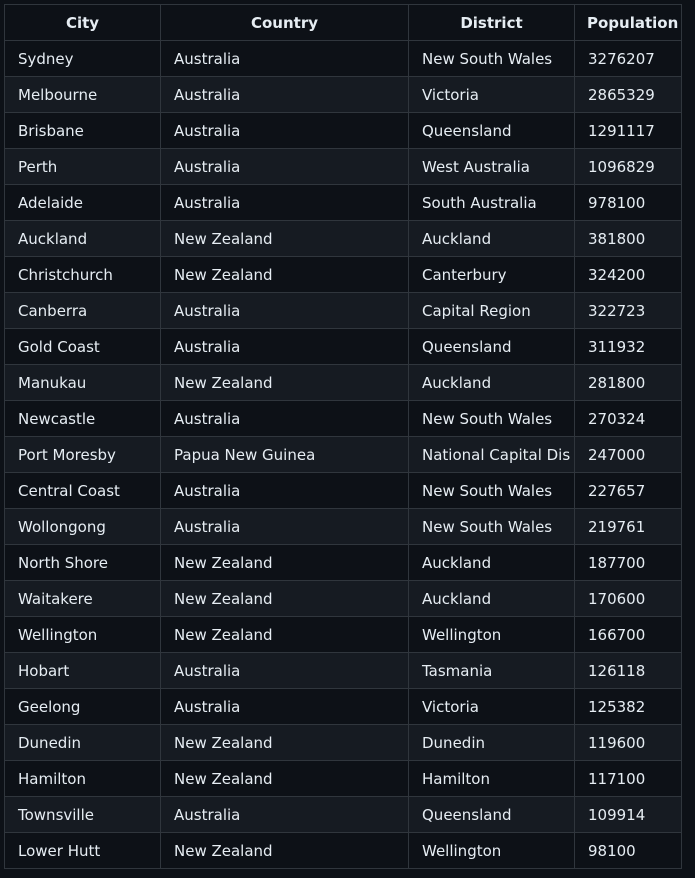  What do you see at coordinates (82, 778) in the screenshot?
I see `cell-city: Hamilton` at bounding box center [82, 778].